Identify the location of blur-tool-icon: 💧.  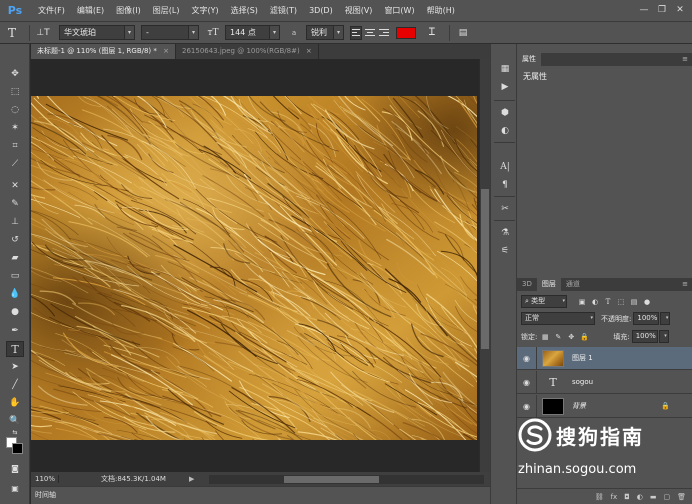
(15, 294).